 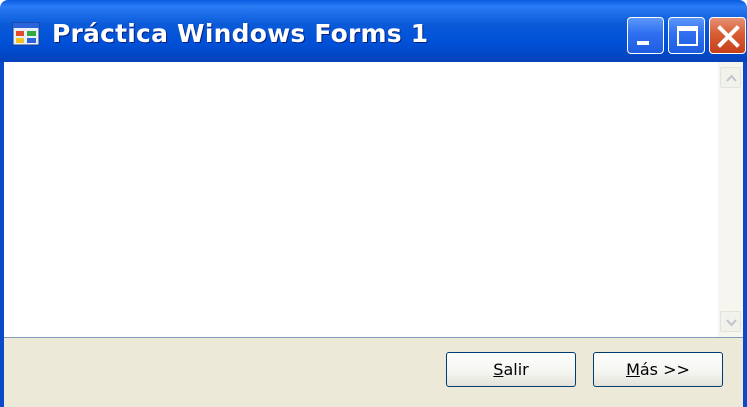 I want to click on mas-button-label: Más >>, so click(x=658, y=369).